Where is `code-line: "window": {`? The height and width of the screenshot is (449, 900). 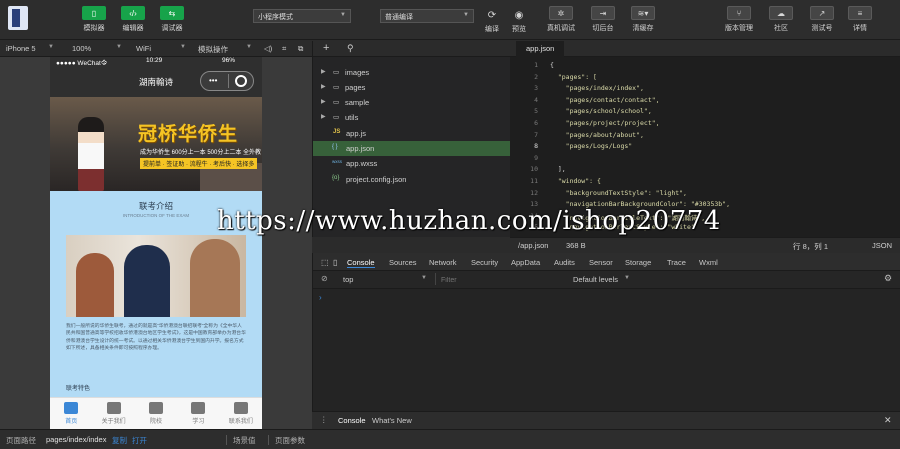 code-line: "window": { is located at coordinates (575, 181).